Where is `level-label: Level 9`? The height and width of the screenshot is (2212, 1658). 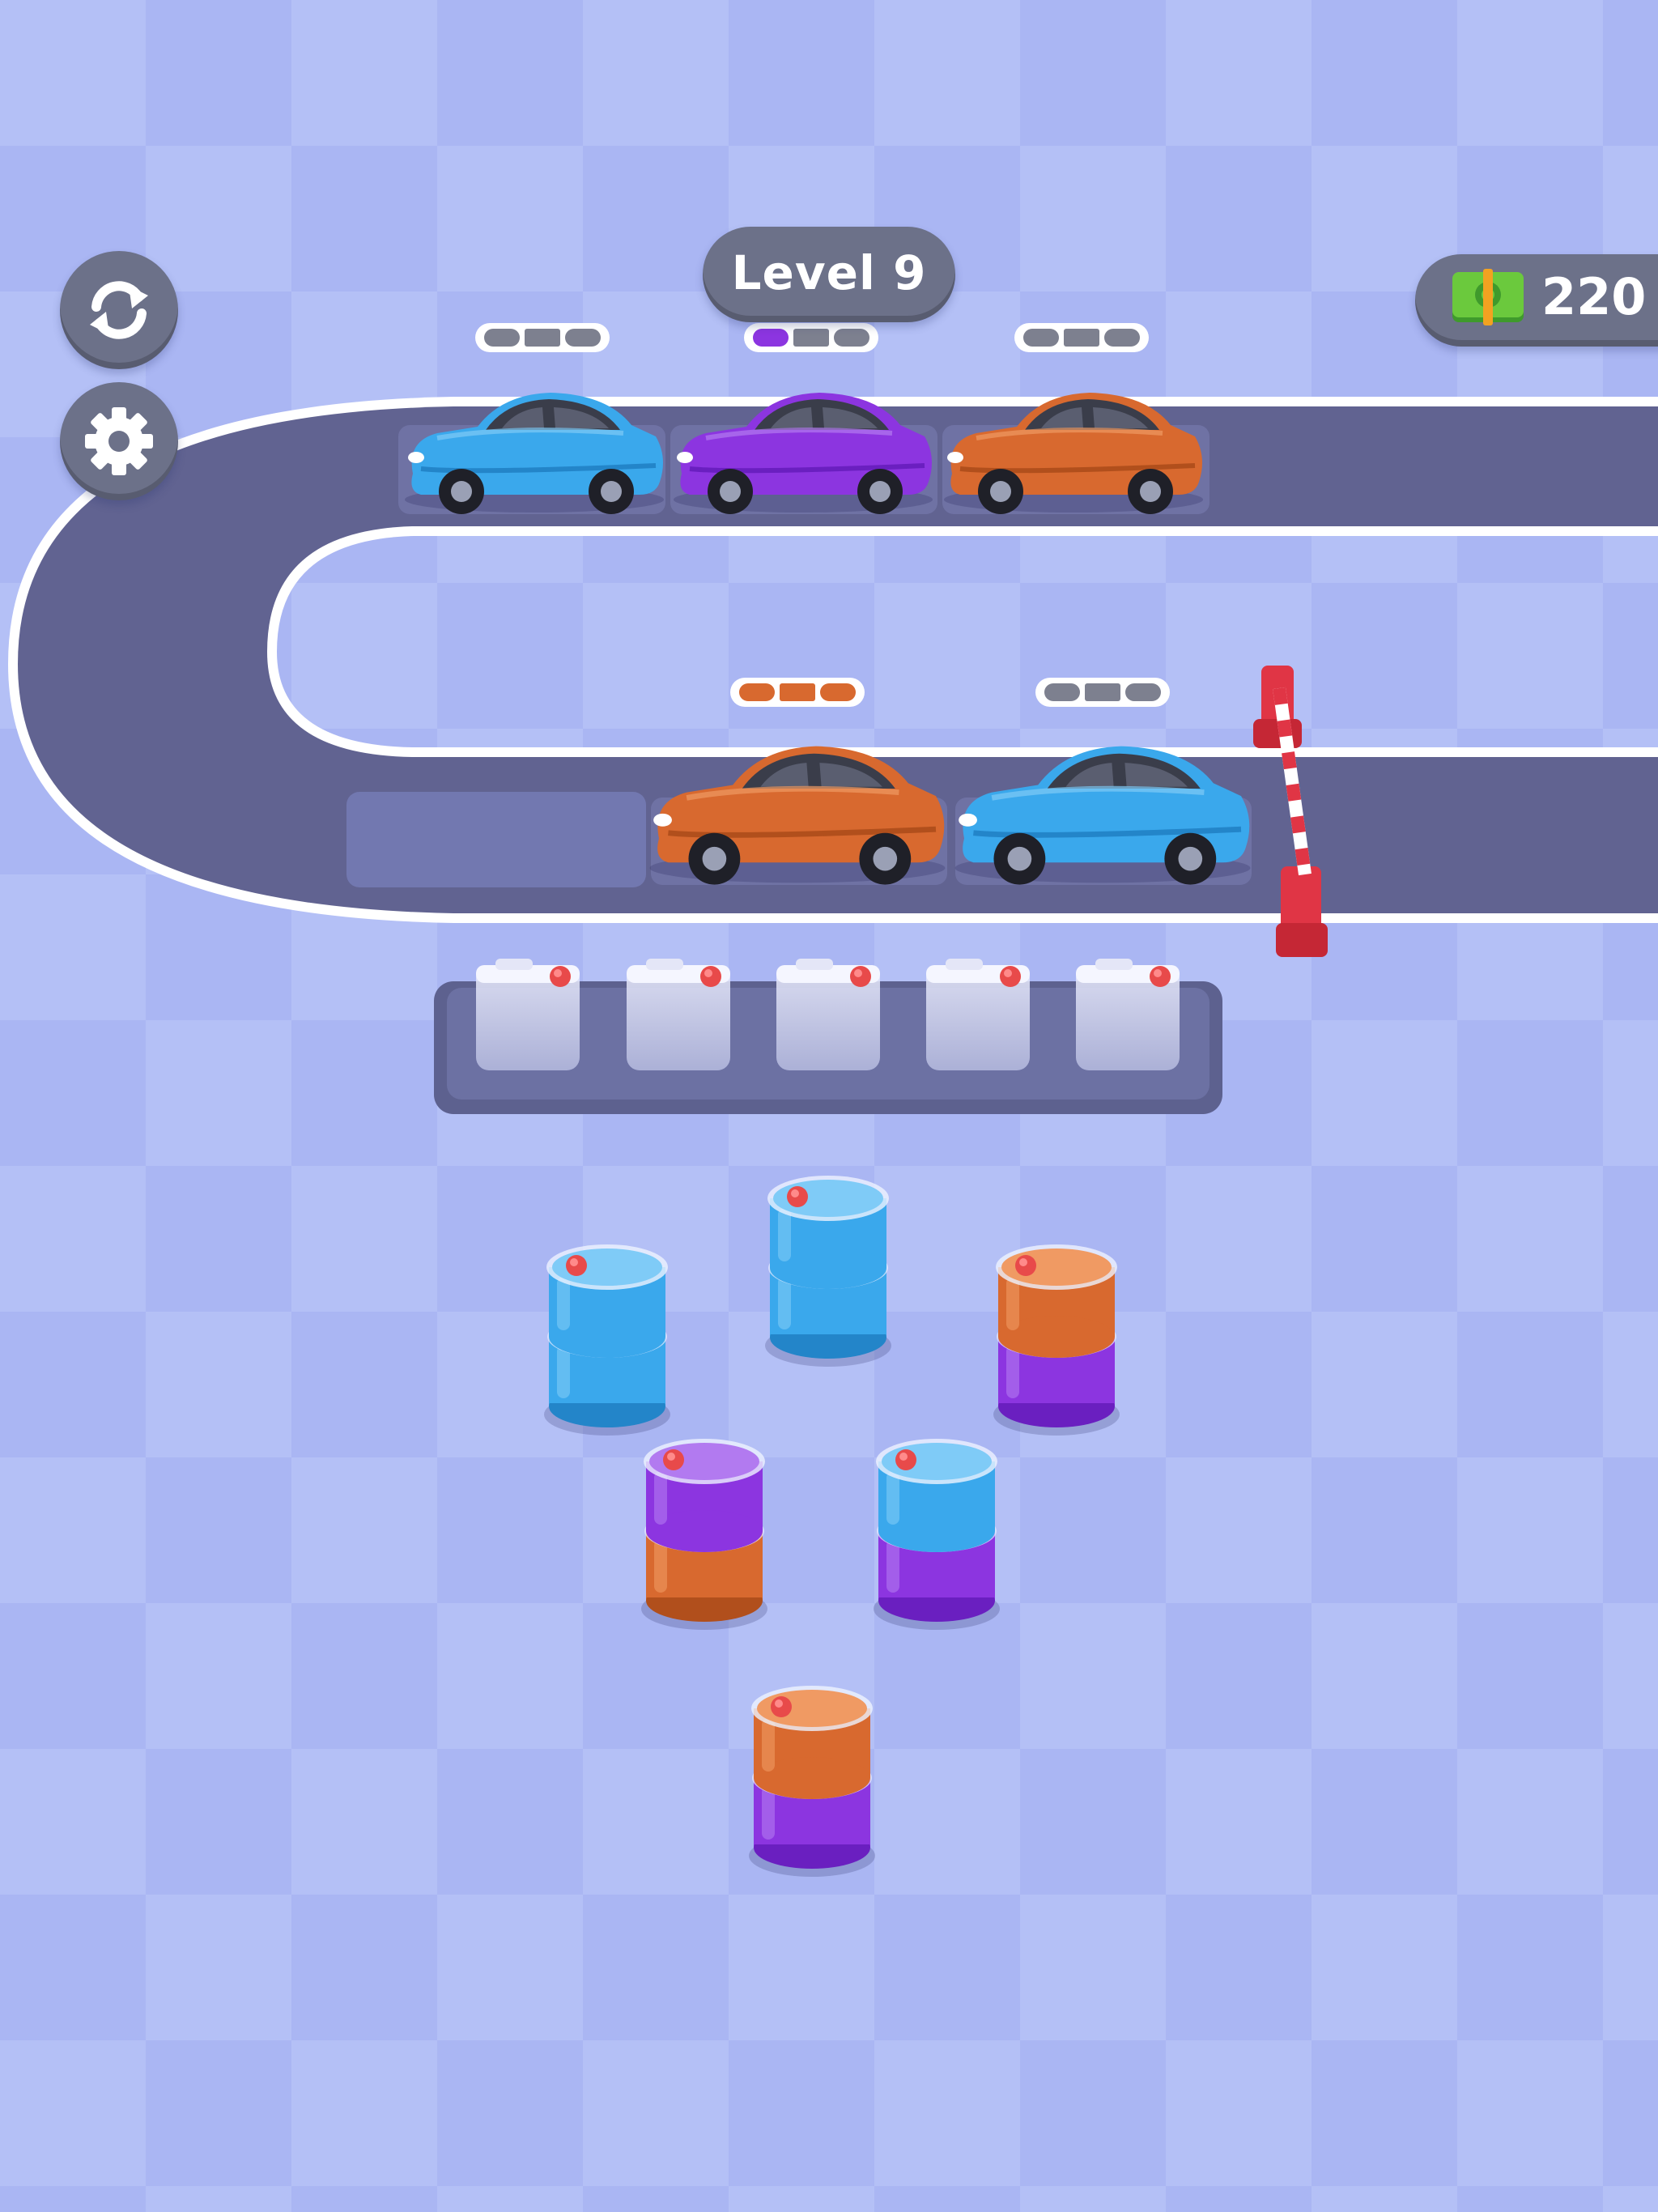
level-label: Level 9 is located at coordinates (829, 272).